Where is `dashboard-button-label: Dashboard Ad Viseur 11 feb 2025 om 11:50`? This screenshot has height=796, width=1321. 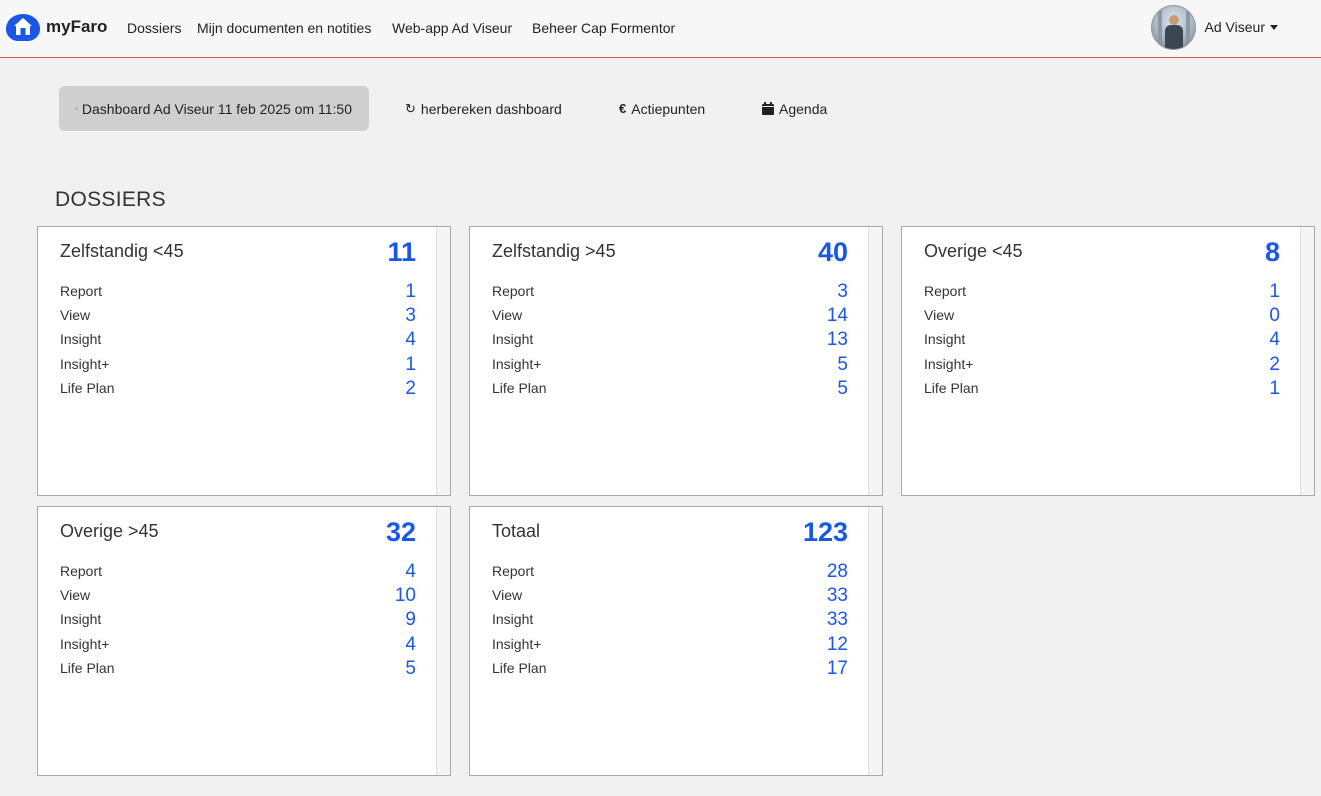 dashboard-button-label: Dashboard Ad Viseur 11 feb 2025 om 11:50 is located at coordinates (216, 108).